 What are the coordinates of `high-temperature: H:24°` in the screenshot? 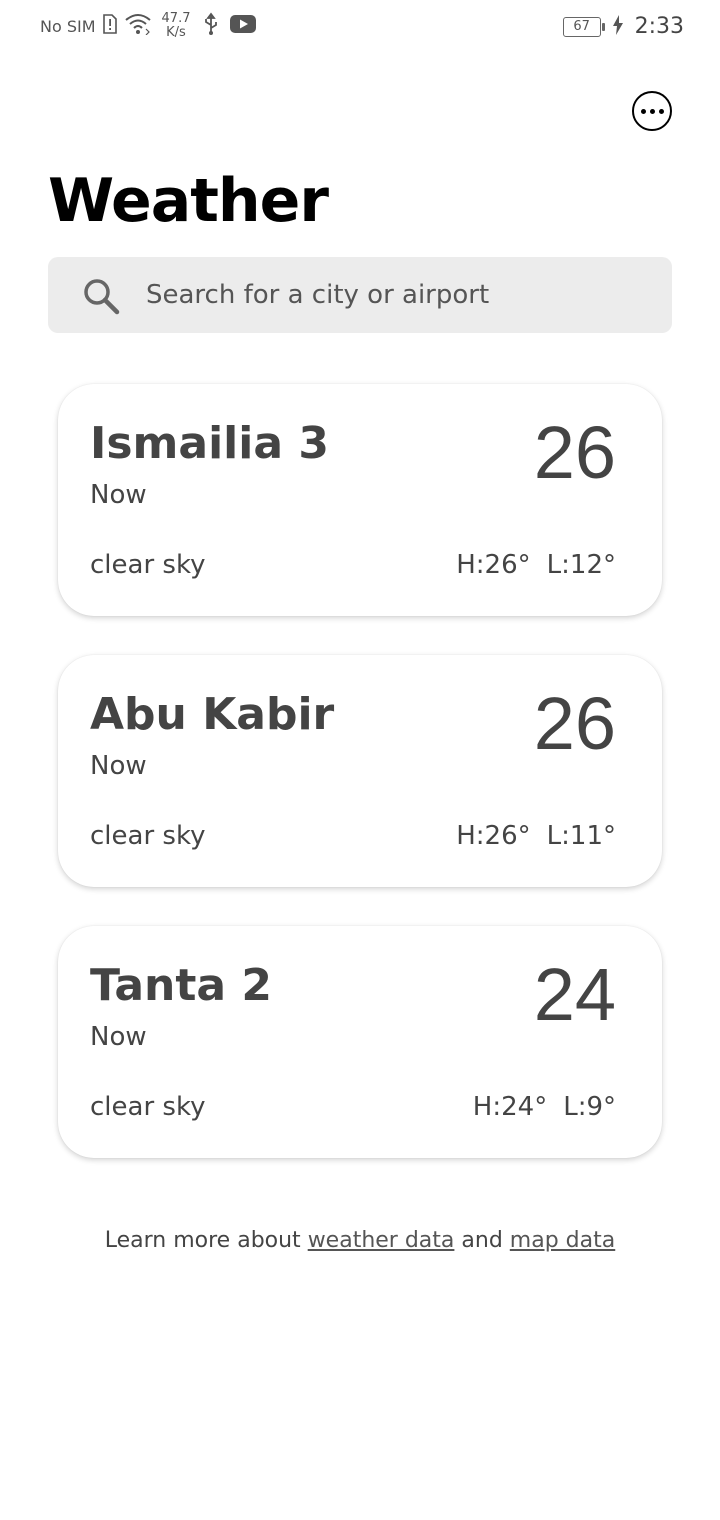 It's located at (510, 1107).